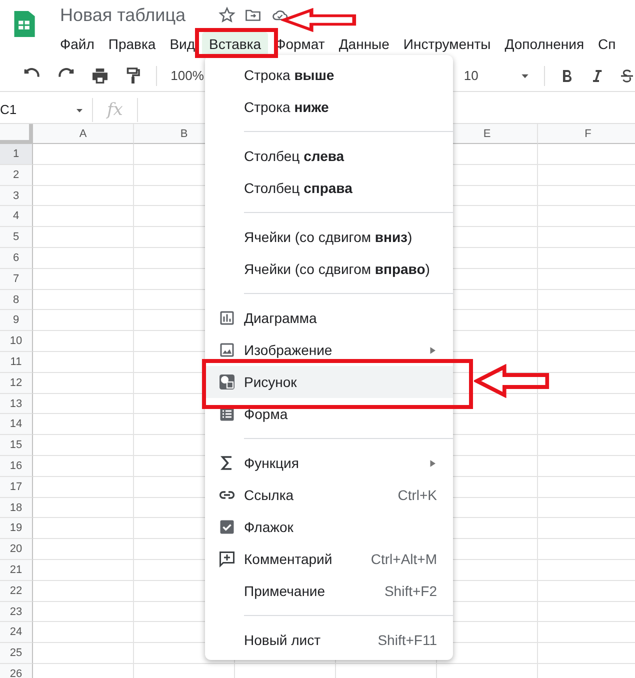 This screenshot has width=635, height=678. What do you see at coordinates (269, 495) in the screenshot?
I see `menu-option-label: Ссылка` at bounding box center [269, 495].